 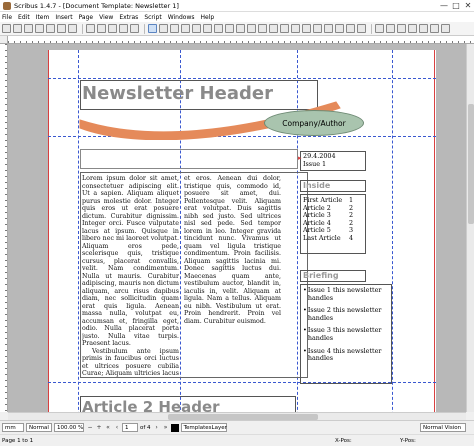 I want to click on main-toolbar, so click(x=237, y=29).